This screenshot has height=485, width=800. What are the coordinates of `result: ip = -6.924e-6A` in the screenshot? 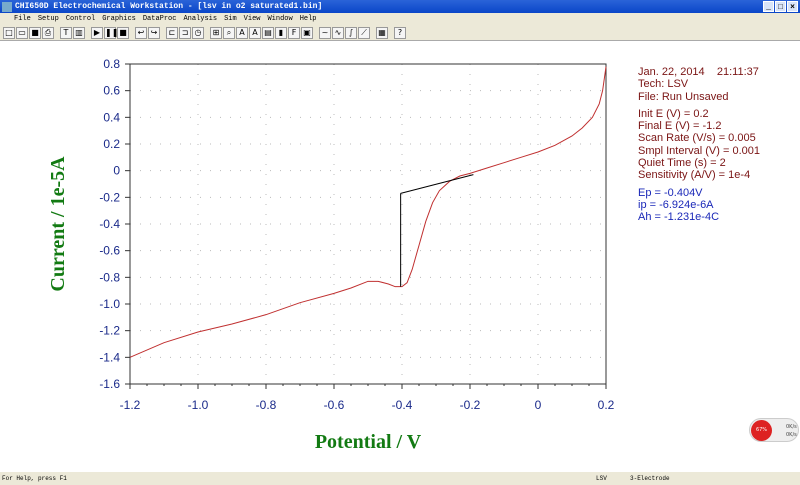 It's located at (676, 204).